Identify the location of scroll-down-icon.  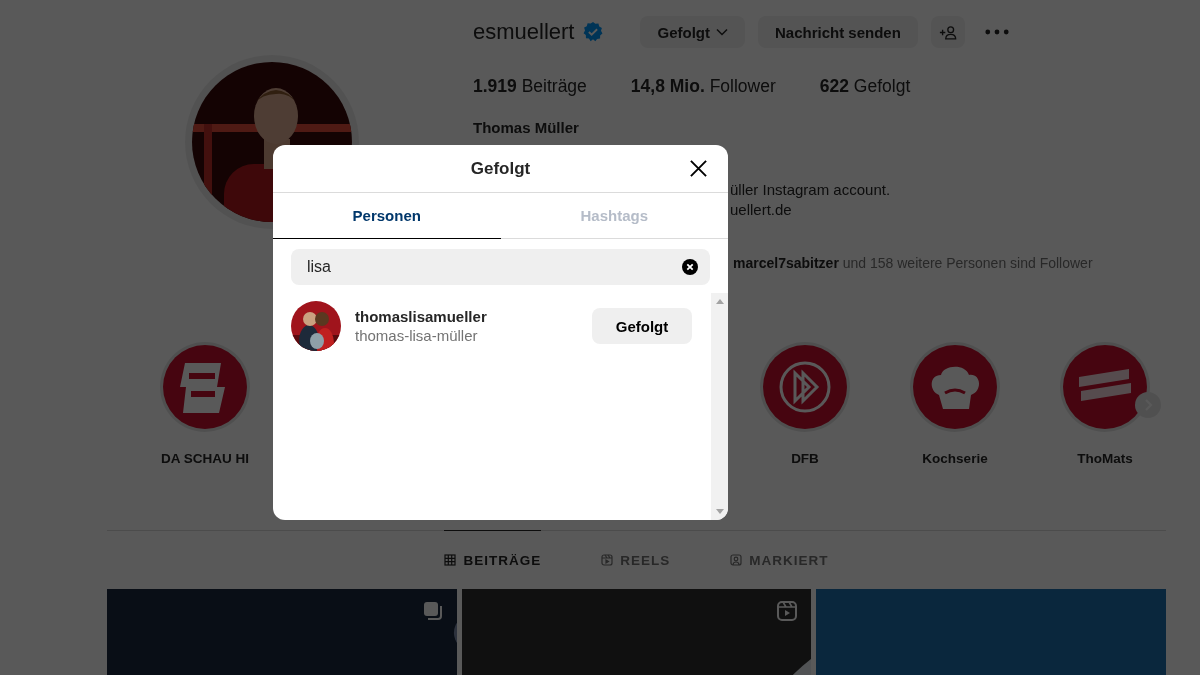
(719, 511).